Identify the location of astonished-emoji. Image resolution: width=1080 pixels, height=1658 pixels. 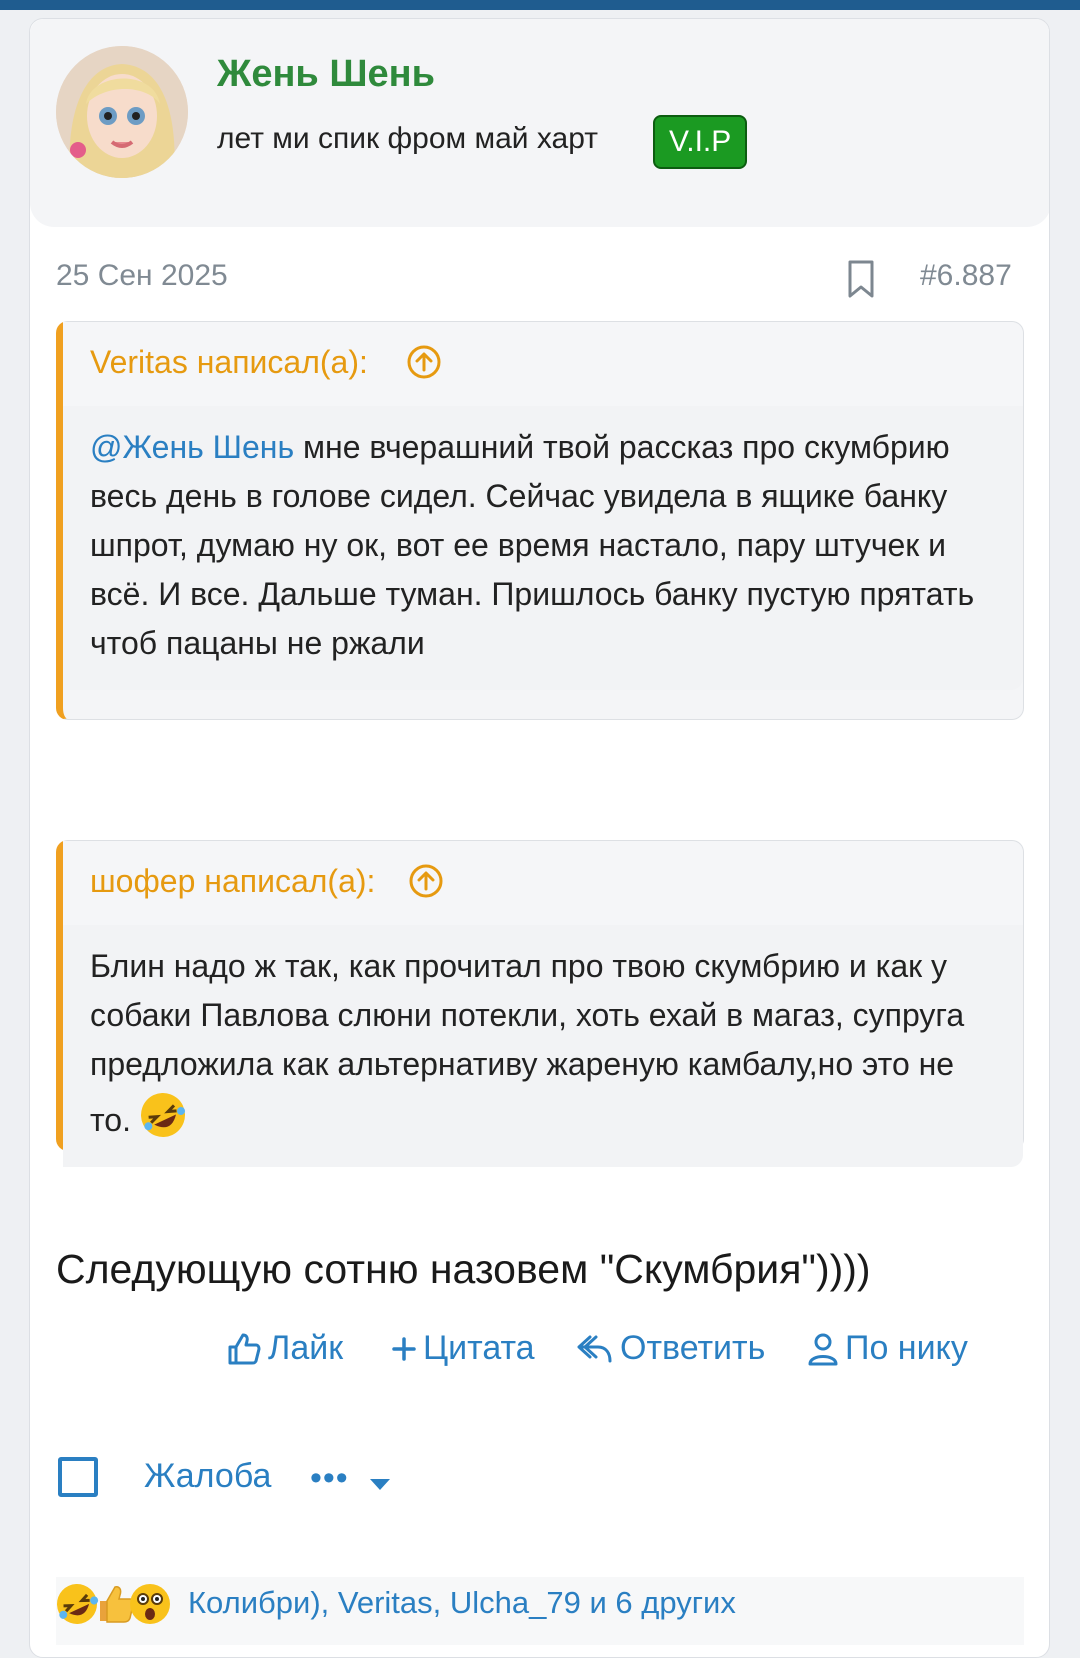
(150, 1604).